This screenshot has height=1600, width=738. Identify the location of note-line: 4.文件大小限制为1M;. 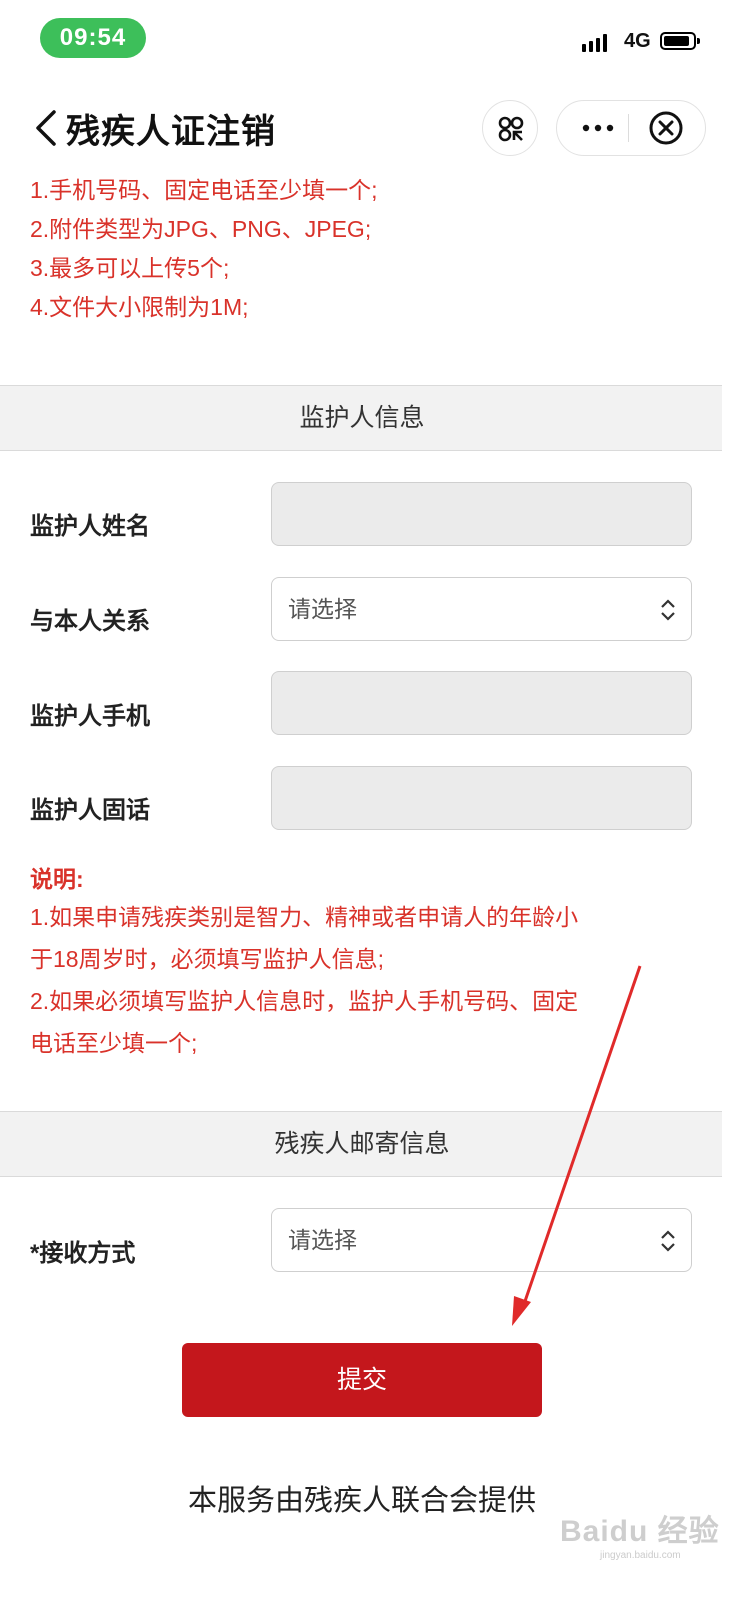
(139, 307).